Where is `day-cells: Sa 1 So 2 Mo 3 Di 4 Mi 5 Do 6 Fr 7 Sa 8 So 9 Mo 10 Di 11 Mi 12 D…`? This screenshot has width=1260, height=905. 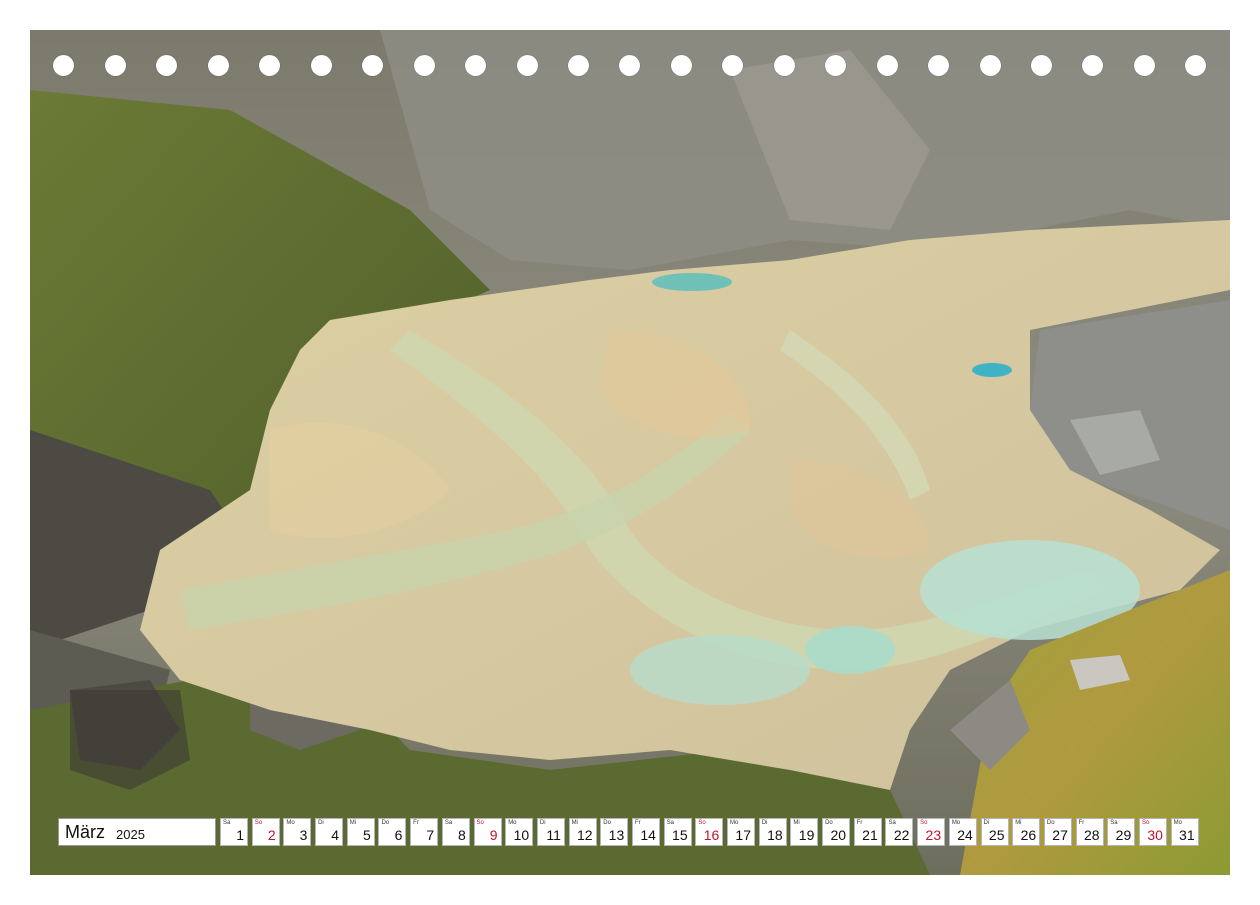
day-cells: Sa 1 So 2 Mo 3 Di 4 Mi 5 Do 6 Fr 7 Sa 8 So 9 Mo 10 Di 11 Mi 12 D… is located at coordinates (711, 832).